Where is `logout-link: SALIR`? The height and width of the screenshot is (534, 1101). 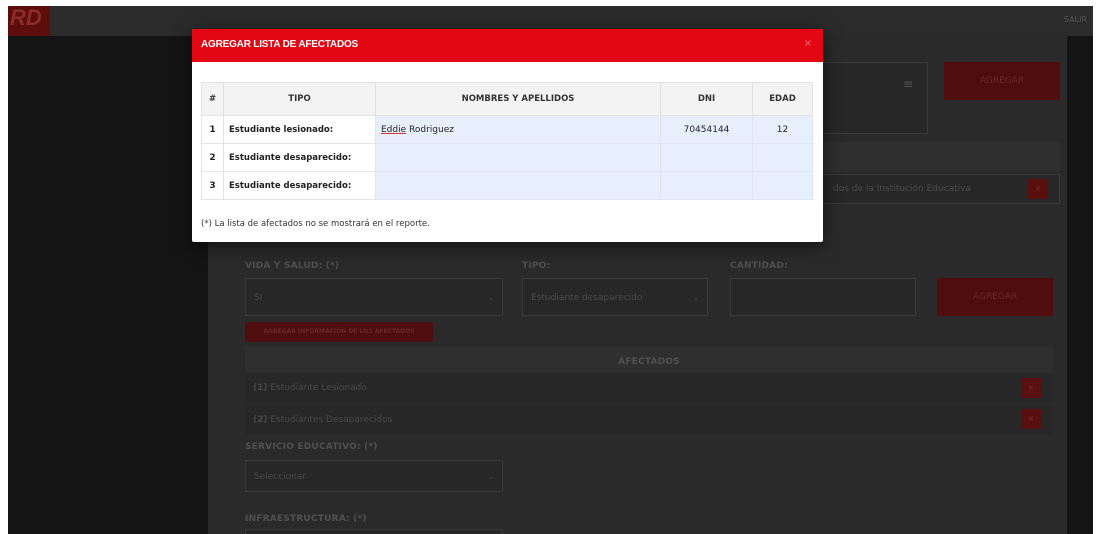
logout-link: SALIR is located at coordinates (1075, 19).